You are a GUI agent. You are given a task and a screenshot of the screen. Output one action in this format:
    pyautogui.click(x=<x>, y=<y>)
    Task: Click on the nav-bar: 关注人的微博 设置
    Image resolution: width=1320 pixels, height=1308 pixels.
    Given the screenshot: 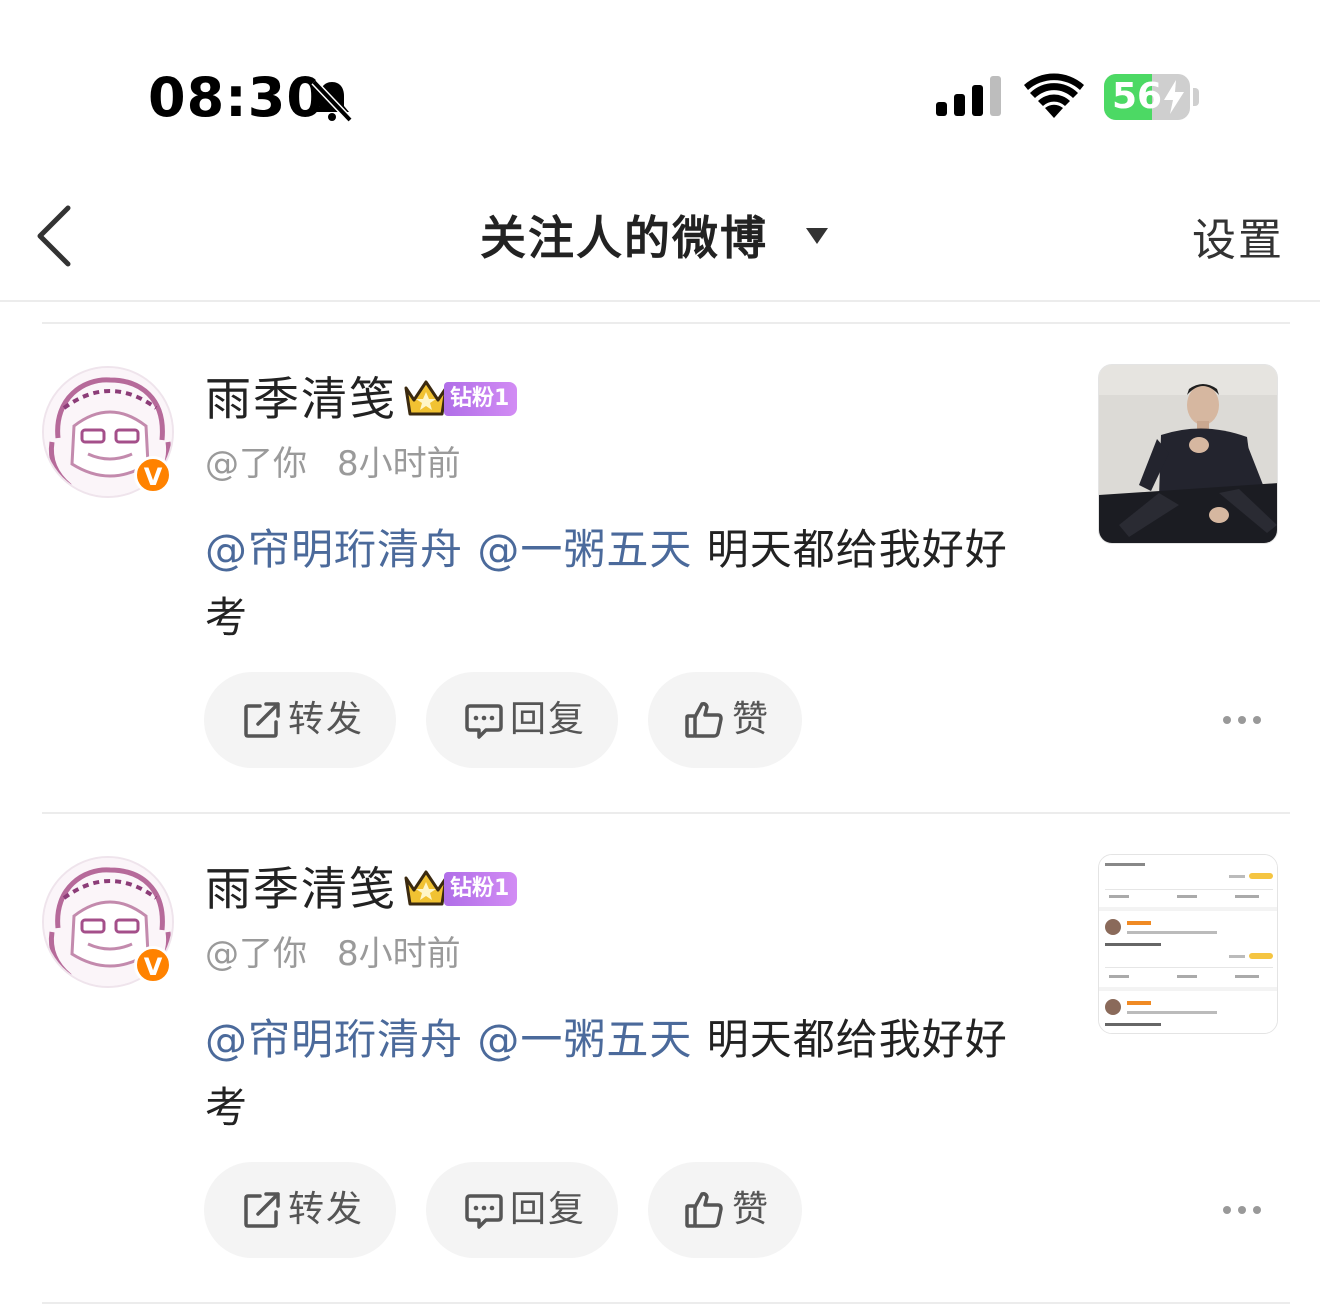 What is the action you would take?
    pyautogui.click(x=660, y=246)
    